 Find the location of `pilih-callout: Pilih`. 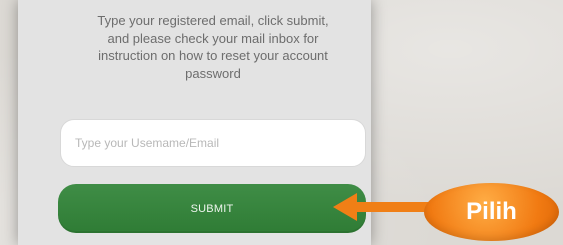

pilih-callout: Pilih is located at coordinates (491, 212).